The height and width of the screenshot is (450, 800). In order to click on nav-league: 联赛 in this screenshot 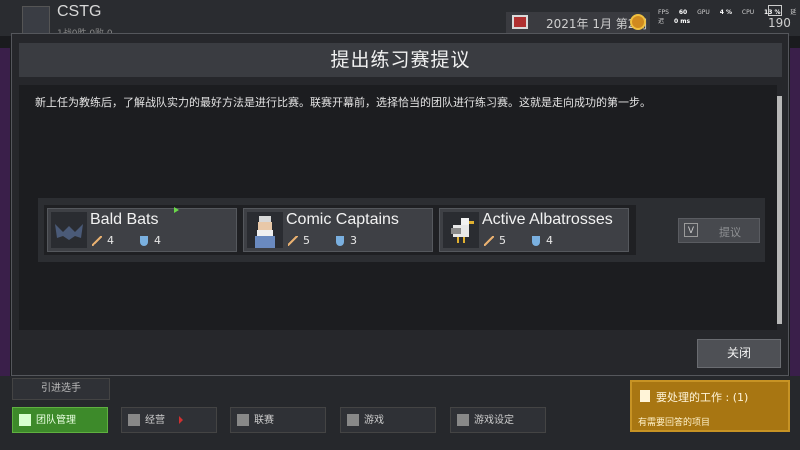, I will do `click(278, 420)`.